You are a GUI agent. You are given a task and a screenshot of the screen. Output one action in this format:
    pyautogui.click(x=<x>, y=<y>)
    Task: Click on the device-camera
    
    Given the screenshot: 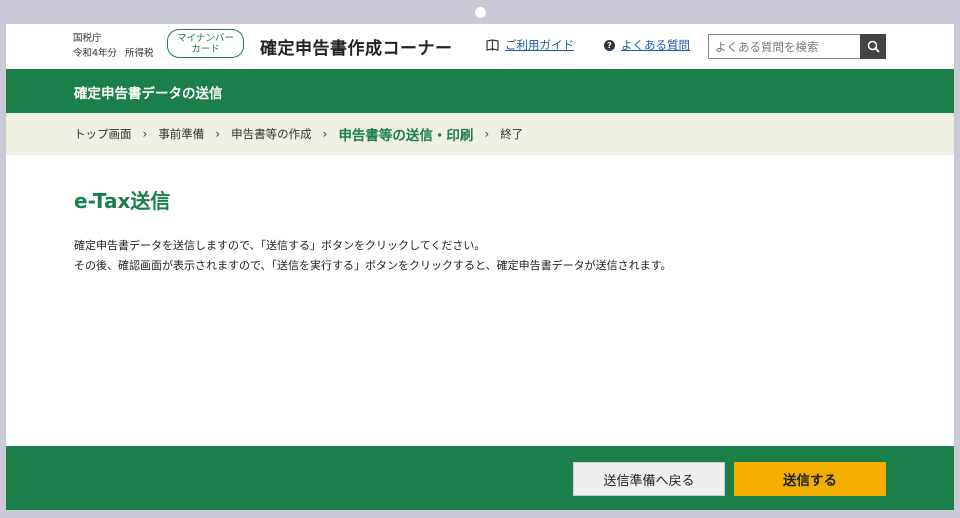 What is the action you would take?
    pyautogui.click(x=480, y=12)
    